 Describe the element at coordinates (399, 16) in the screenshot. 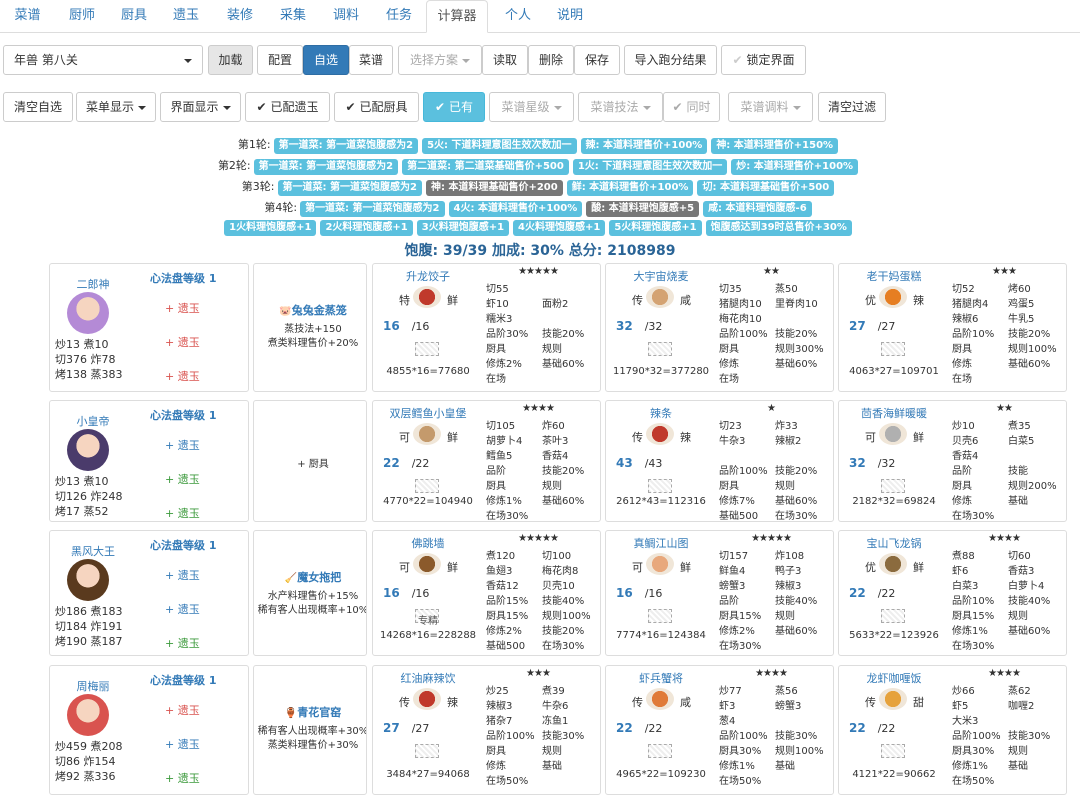

I see `tab-7: 任务` at that location.